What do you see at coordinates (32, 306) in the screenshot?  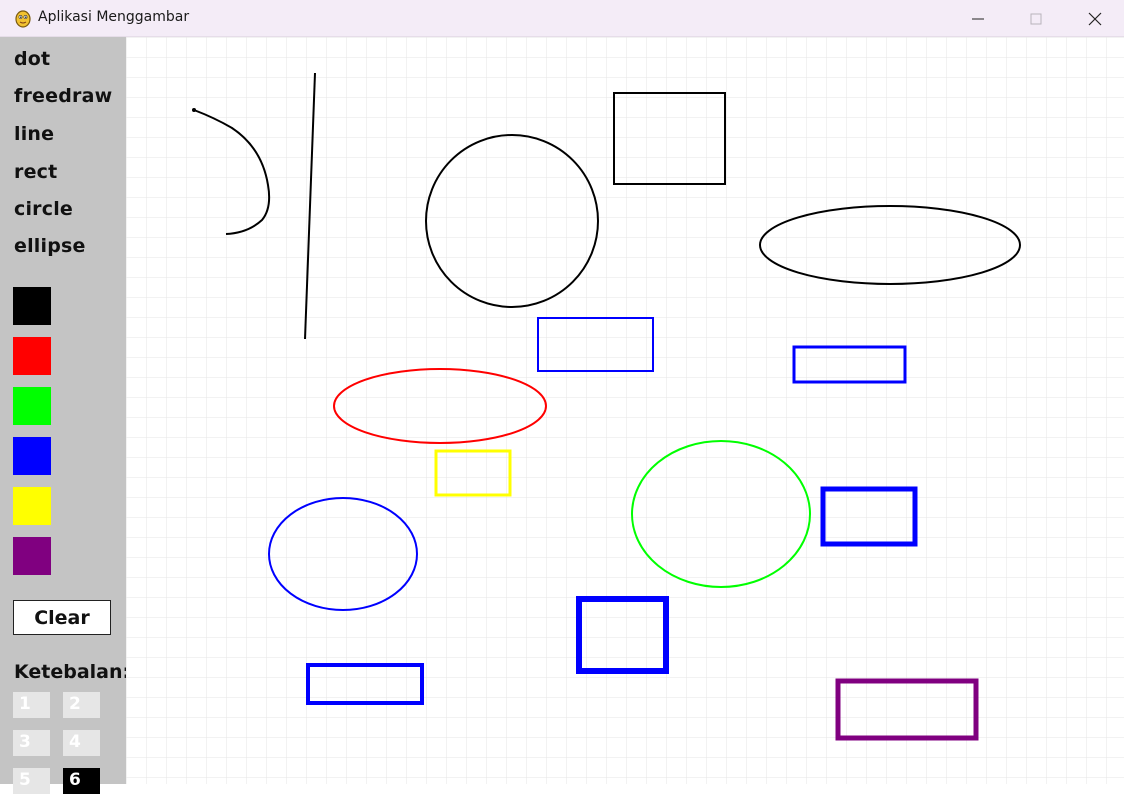 I see `color-swatch-black` at bounding box center [32, 306].